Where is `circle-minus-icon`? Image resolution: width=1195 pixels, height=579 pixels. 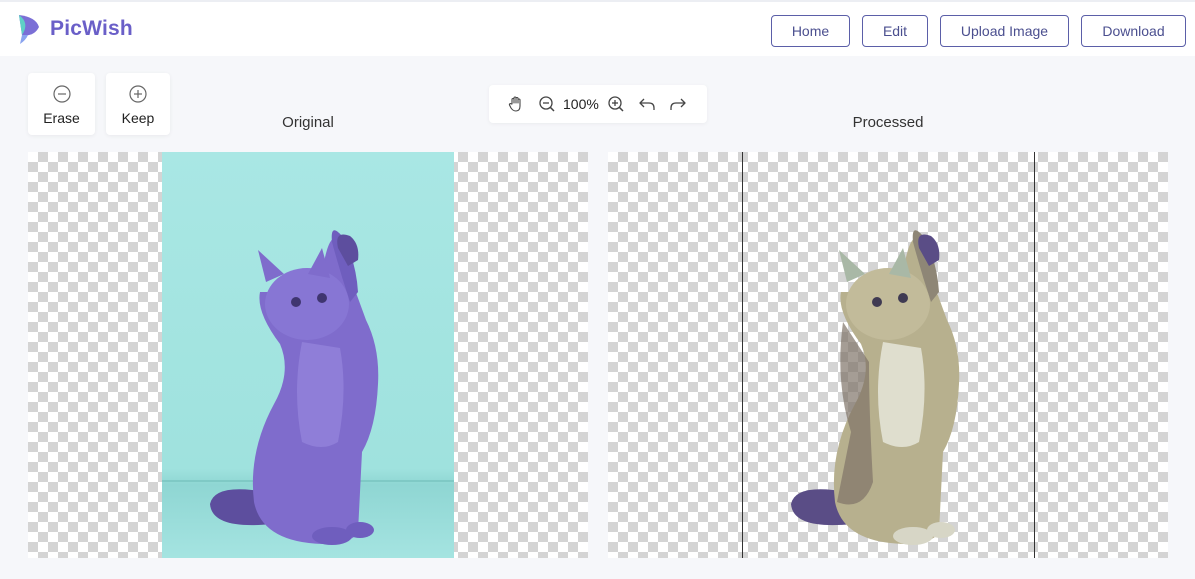
circle-minus-icon is located at coordinates (61, 94).